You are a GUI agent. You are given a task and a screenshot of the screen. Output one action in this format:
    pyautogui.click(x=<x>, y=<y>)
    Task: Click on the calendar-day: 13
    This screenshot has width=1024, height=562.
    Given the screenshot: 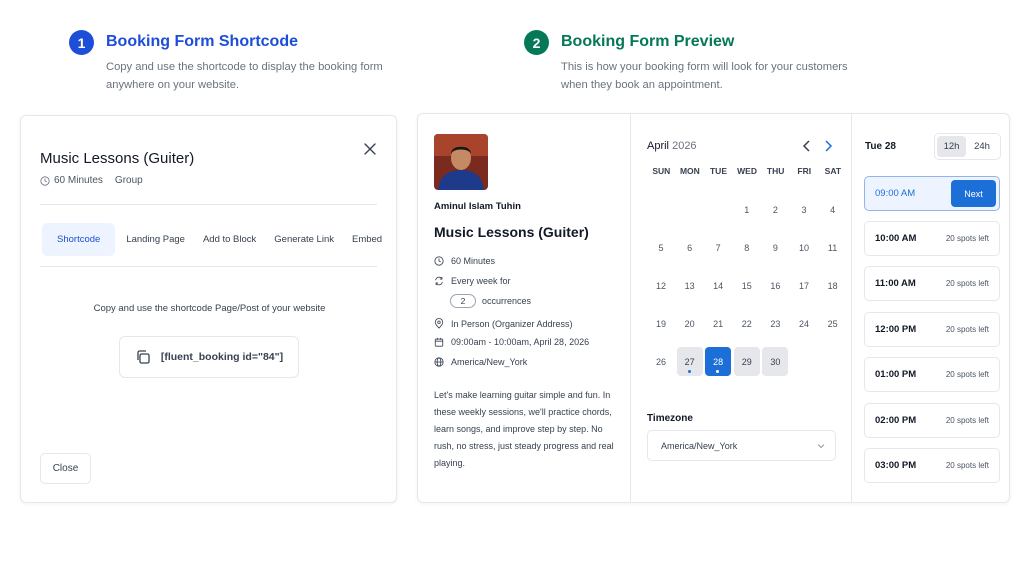 What is the action you would take?
    pyautogui.click(x=689, y=285)
    